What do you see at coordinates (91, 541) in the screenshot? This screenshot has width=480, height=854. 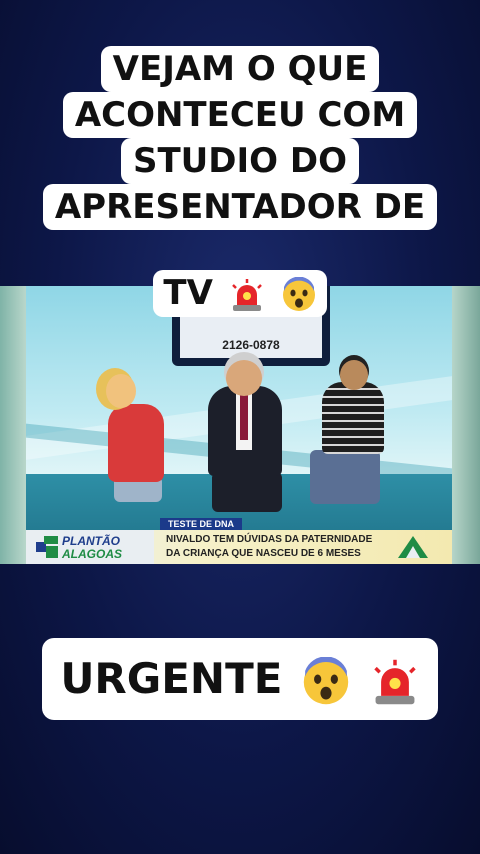 I see `logo-line-1: PLANTÃO` at bounding box center [91, 541].